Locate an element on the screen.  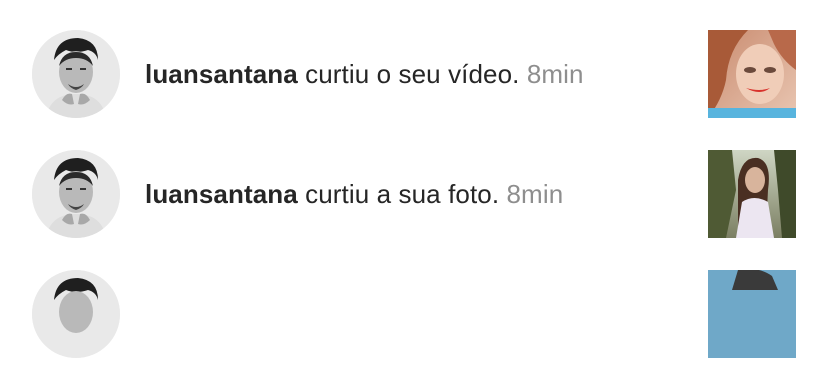
notification-action: curtiu a sua foto. is located at coordinates (402, 194).